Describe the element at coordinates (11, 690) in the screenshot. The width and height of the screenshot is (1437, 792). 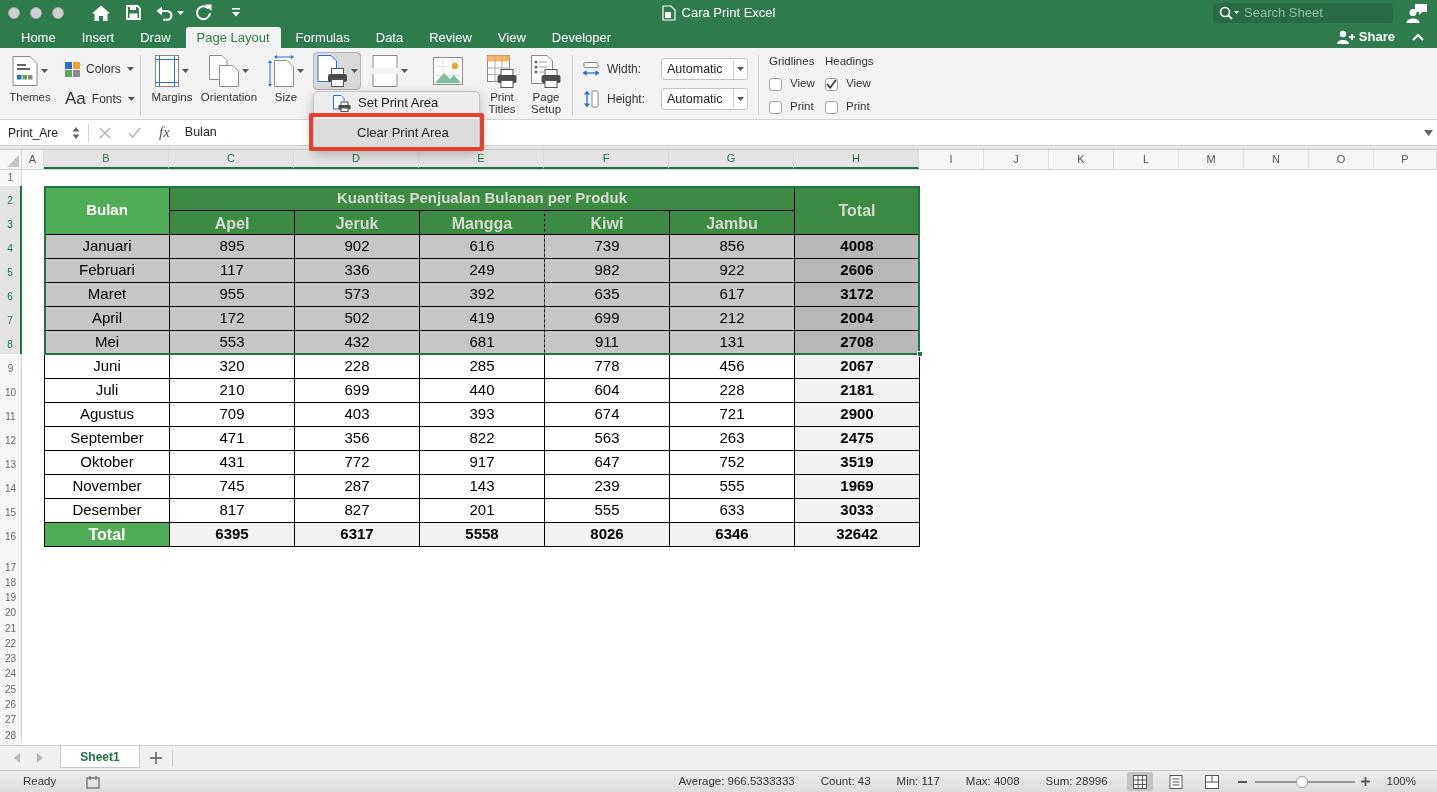
I see `row-header: 25` at that location.